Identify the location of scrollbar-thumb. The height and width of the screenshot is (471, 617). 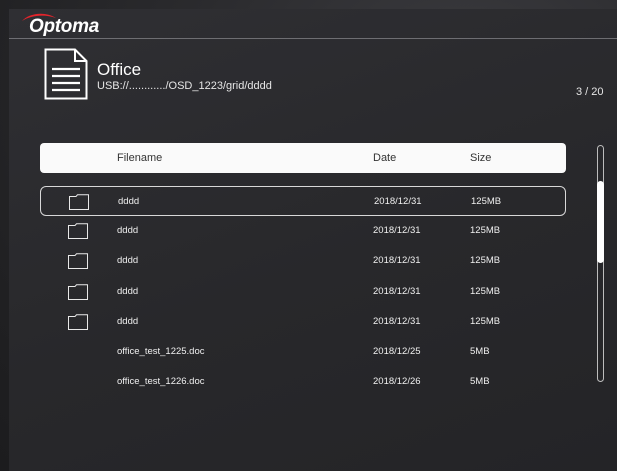
(600, 222).